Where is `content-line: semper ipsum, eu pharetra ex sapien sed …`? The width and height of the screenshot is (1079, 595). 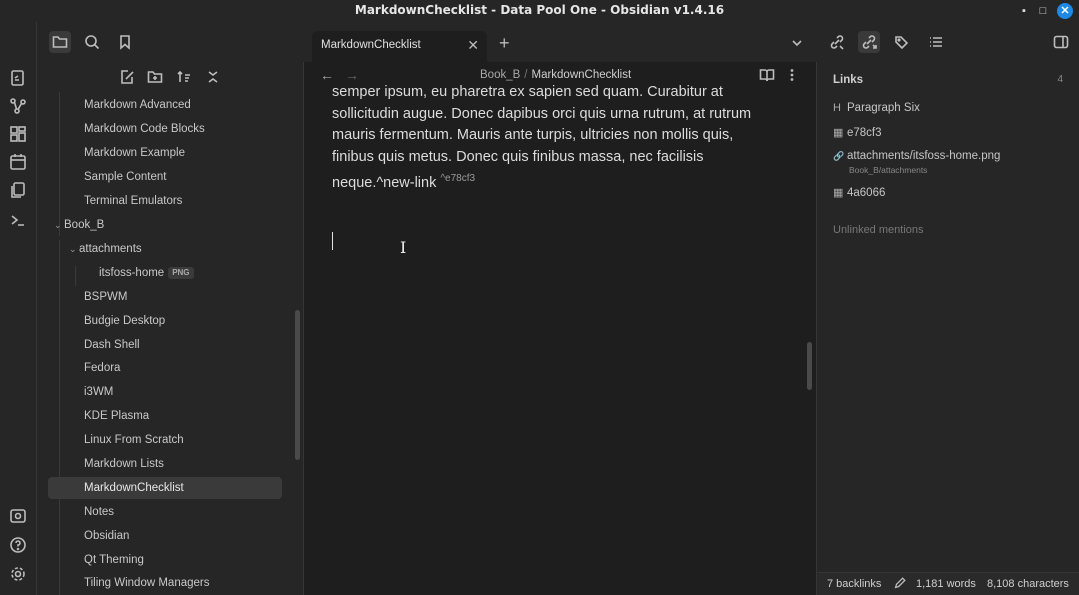 content-line: semper ipsum, eu pharetra ex sapien sed … is located at coordinates (527, 92).